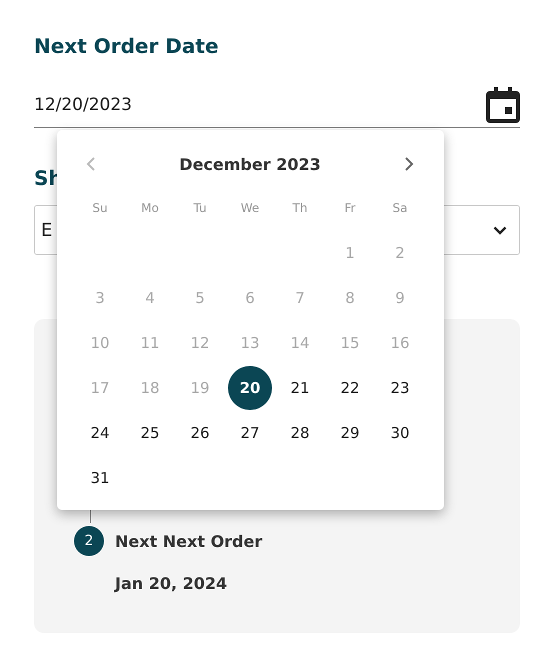 This screenshot has height=655, width=544. Describe the element at coordinates (300, 208) in the screenshot. I see `weekday-label: Th` at that location.